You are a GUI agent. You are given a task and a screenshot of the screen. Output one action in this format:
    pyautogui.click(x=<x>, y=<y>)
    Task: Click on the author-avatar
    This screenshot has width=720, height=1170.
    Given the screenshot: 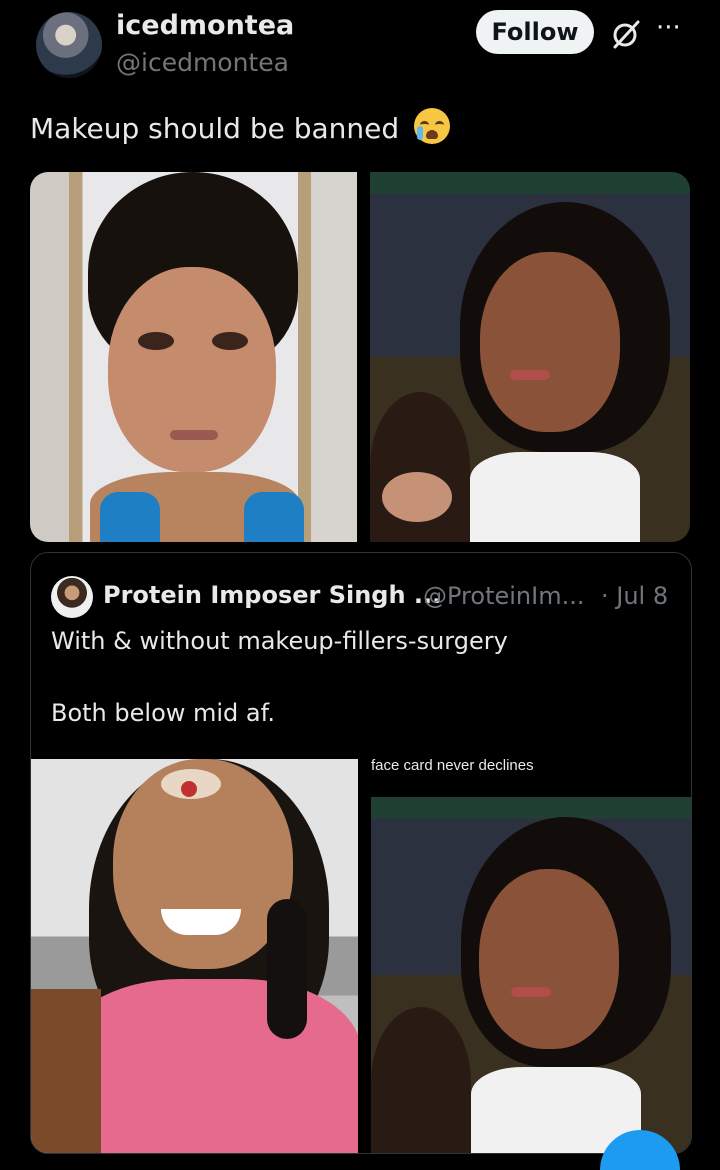 What is the action you would take?
    pyautogui.click(x=69, y=45)
    